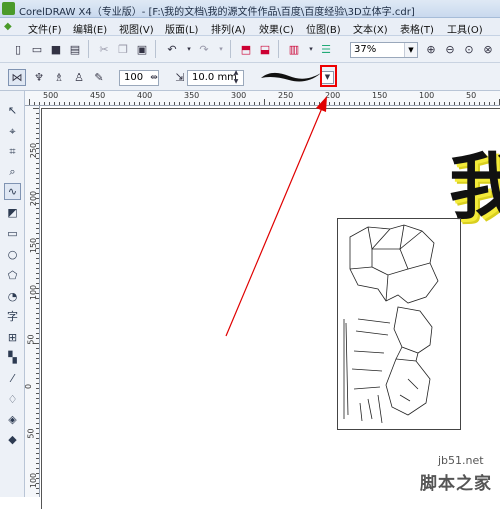  What do you see at coordinates (276, 216) in the screenshot?
I see `annotation-arrow` at bounding box center [276, 216].